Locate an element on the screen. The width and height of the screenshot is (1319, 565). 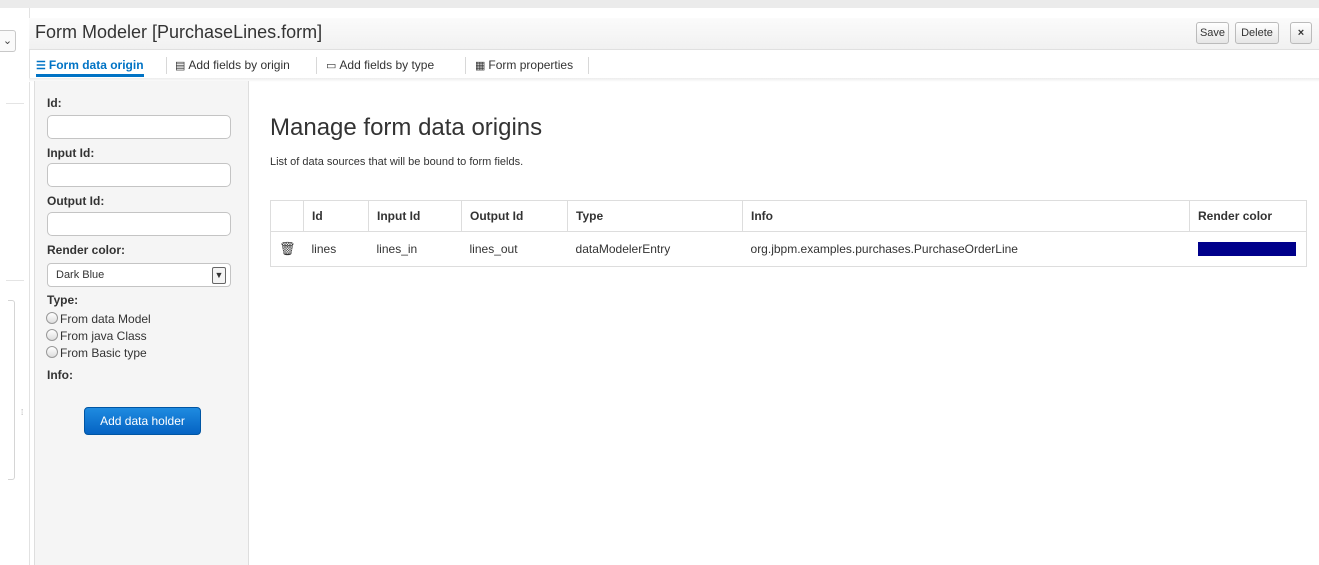
column-header is located at coordinates (287, 216).